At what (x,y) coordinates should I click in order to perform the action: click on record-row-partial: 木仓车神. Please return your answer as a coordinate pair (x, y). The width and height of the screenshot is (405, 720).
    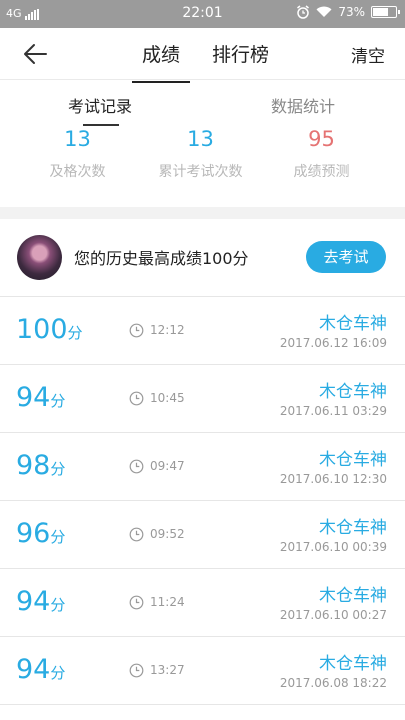
    Looking at the image, I should click on (202, 712).